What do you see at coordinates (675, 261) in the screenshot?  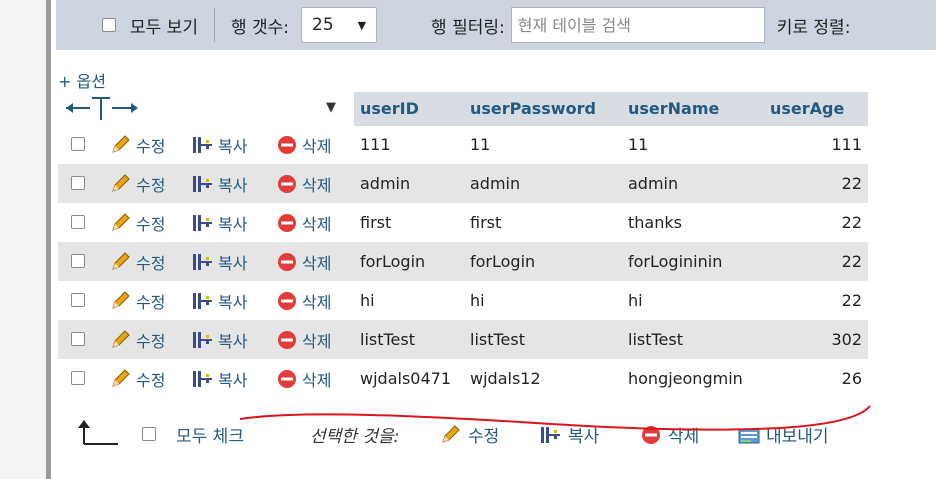 I see `cell-username: forLogininin` at bounding box center [675, 261].